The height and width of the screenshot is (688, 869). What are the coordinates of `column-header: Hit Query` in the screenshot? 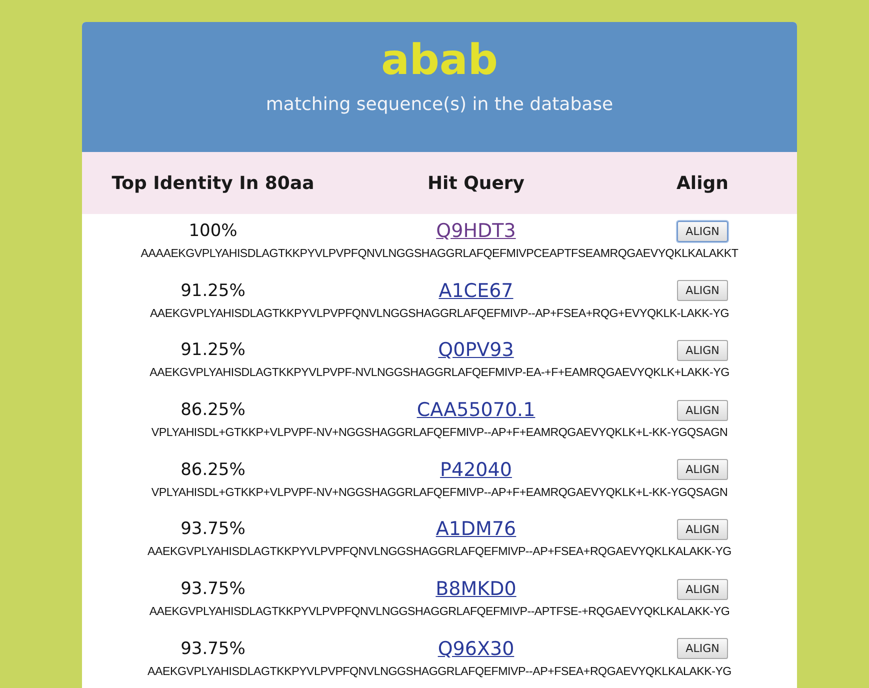 It's located at (476, 183).